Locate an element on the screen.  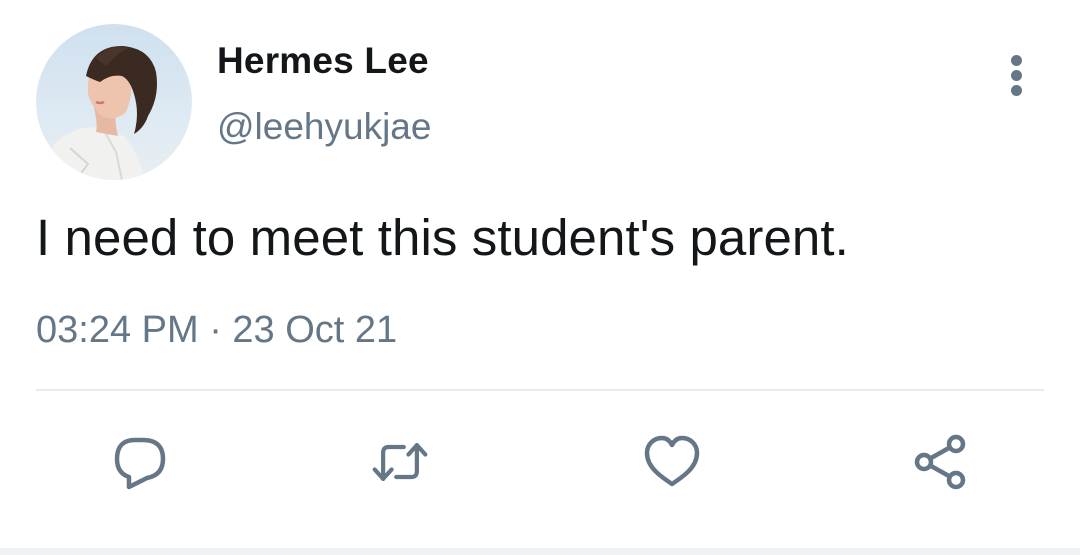
heart-icon is located at coordinates (672, 461).